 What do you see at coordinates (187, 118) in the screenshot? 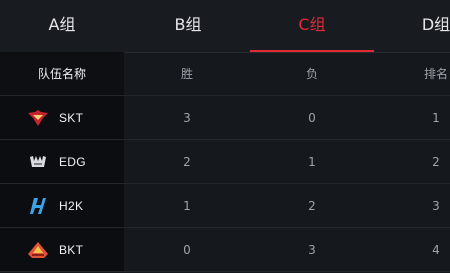
I see `wins-cell: 3` at bounding box center [187, 118].